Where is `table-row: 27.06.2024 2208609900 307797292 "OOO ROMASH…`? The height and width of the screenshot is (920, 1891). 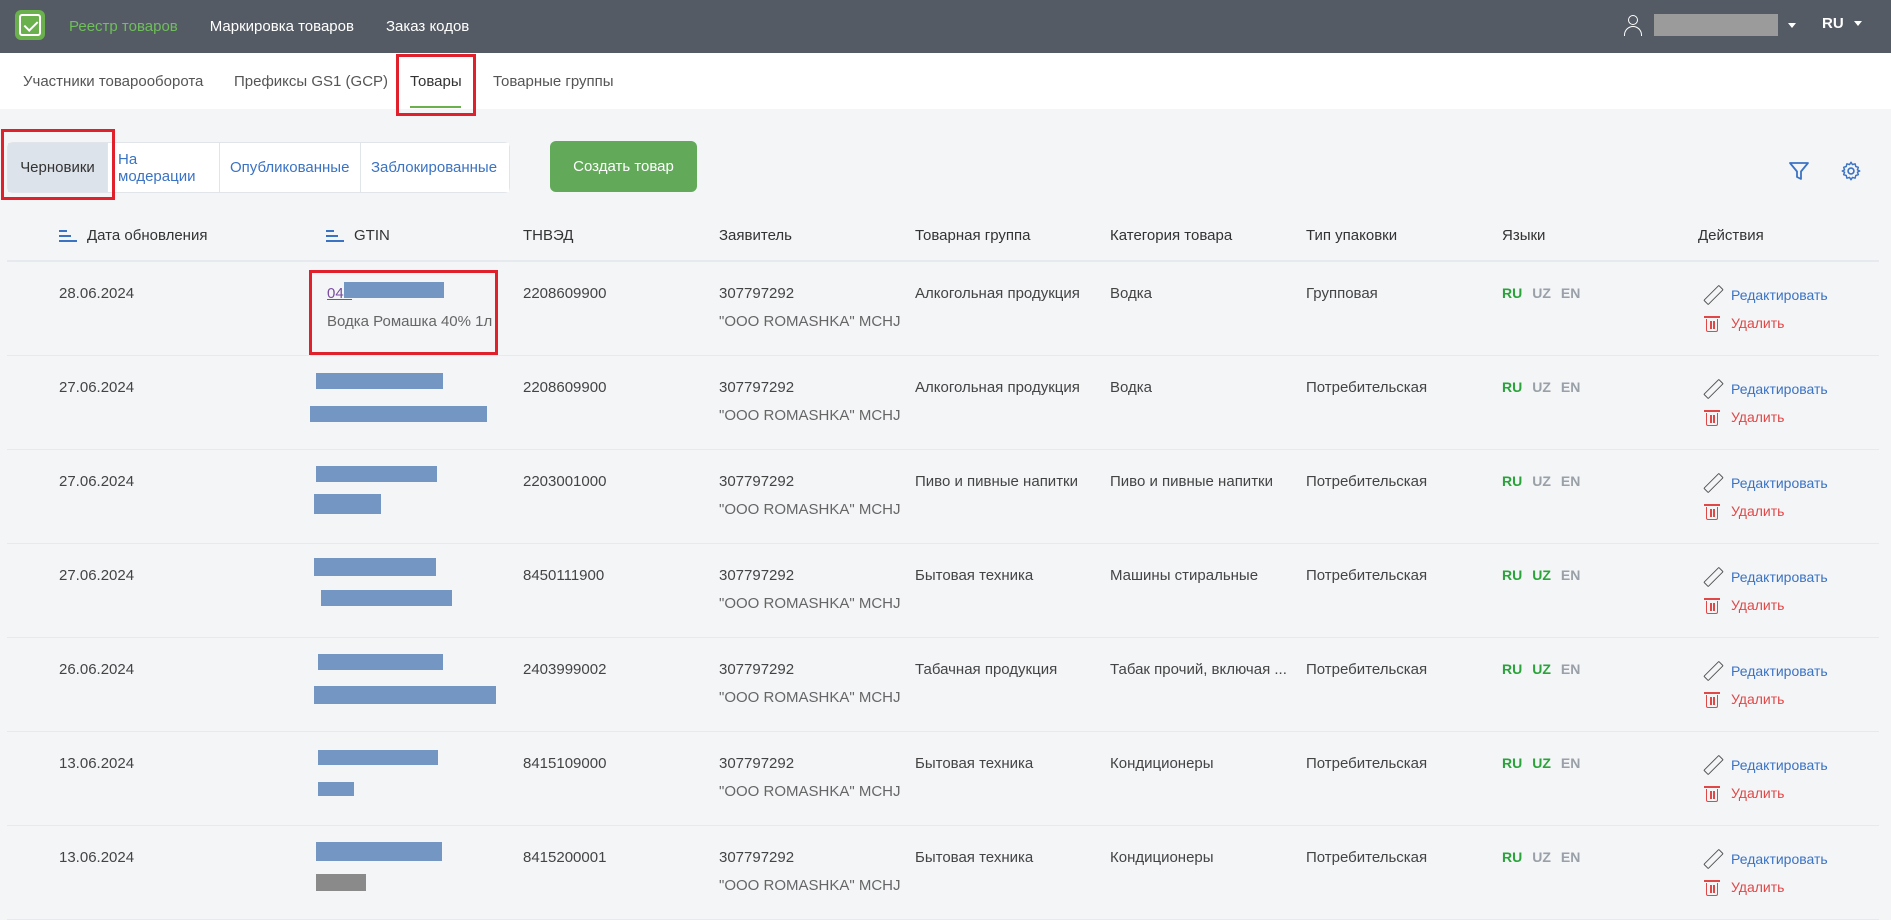 table-row: 27.06.2024 2208609900 307797292 "OOO ROMASH… is located at coordinates (943, 403).